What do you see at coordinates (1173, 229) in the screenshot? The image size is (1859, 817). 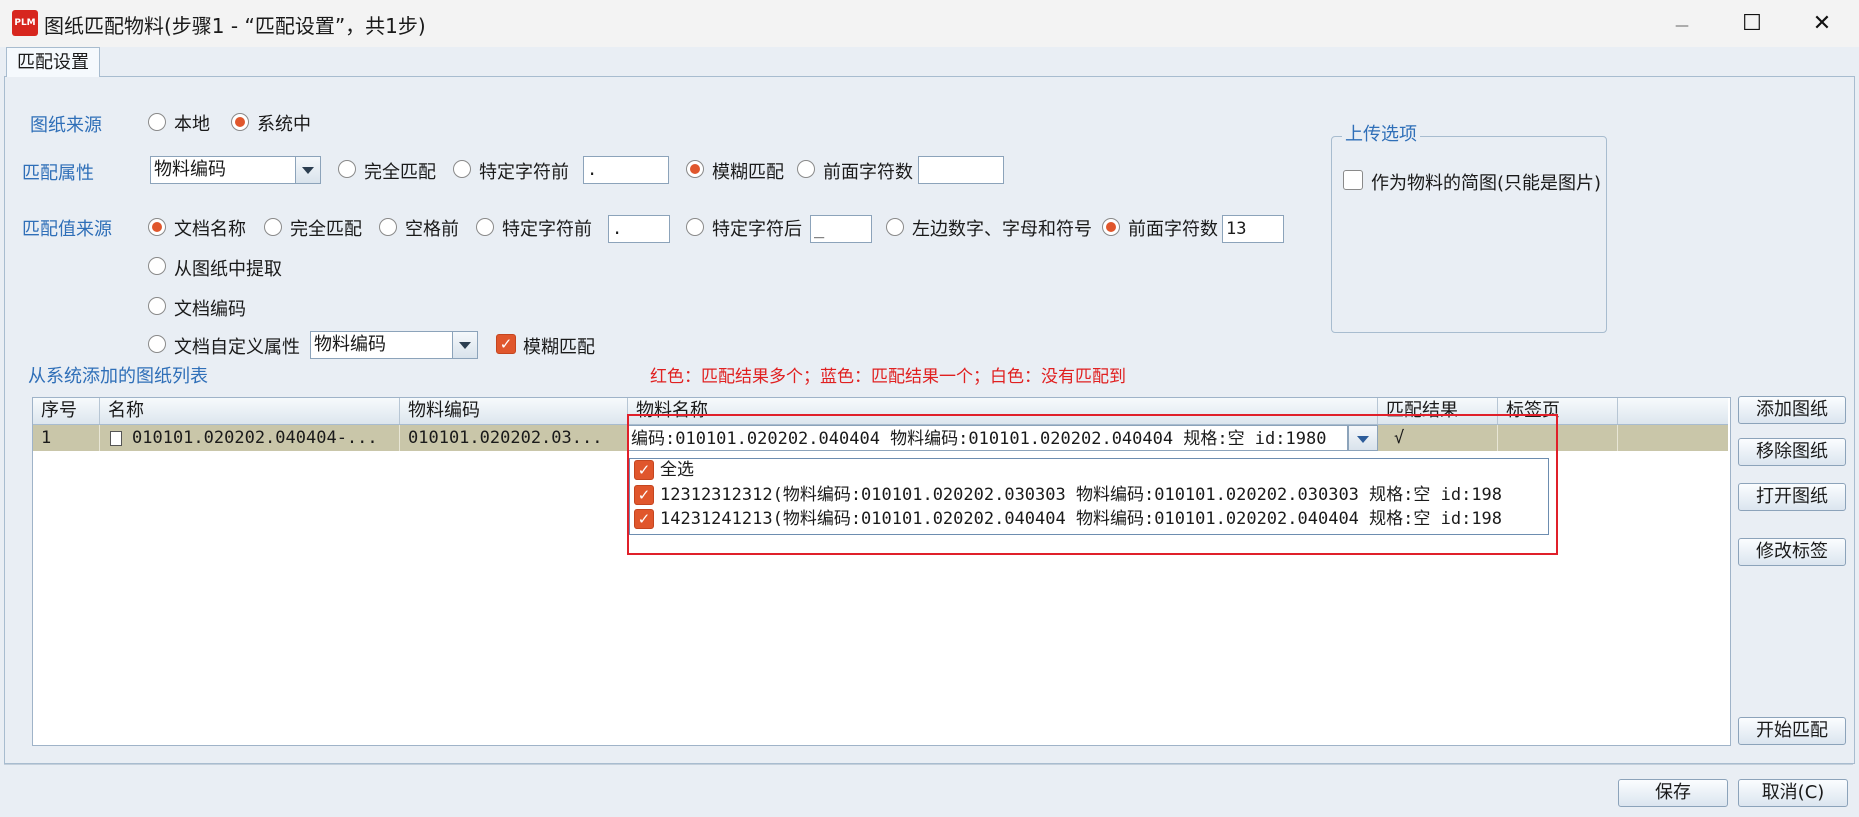 I see `value-prefix-count-label: 前面字符数` at bounding box center [1173, 229].